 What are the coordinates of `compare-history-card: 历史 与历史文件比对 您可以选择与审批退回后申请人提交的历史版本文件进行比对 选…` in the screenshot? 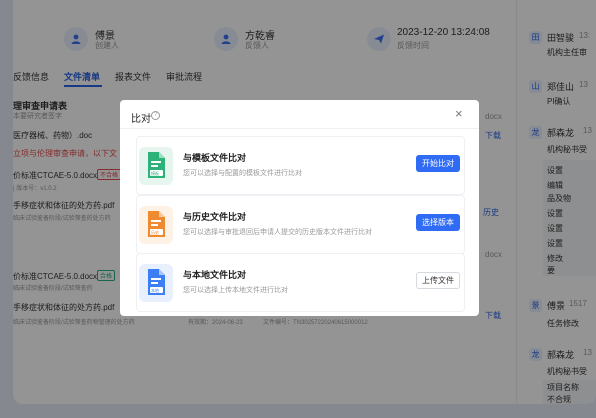 It's located at (300, 224).